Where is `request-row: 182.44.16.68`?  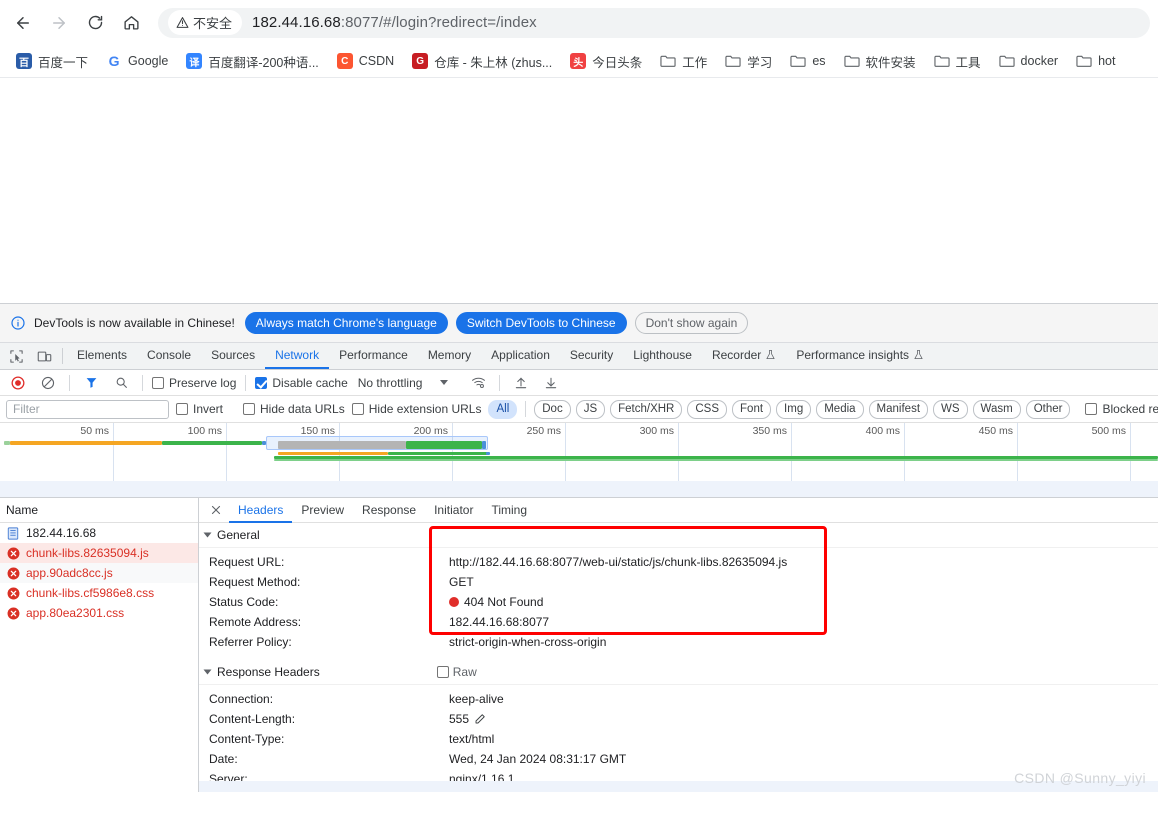
request-row: 182.44.16.68 is located at coordinates (99, 533).